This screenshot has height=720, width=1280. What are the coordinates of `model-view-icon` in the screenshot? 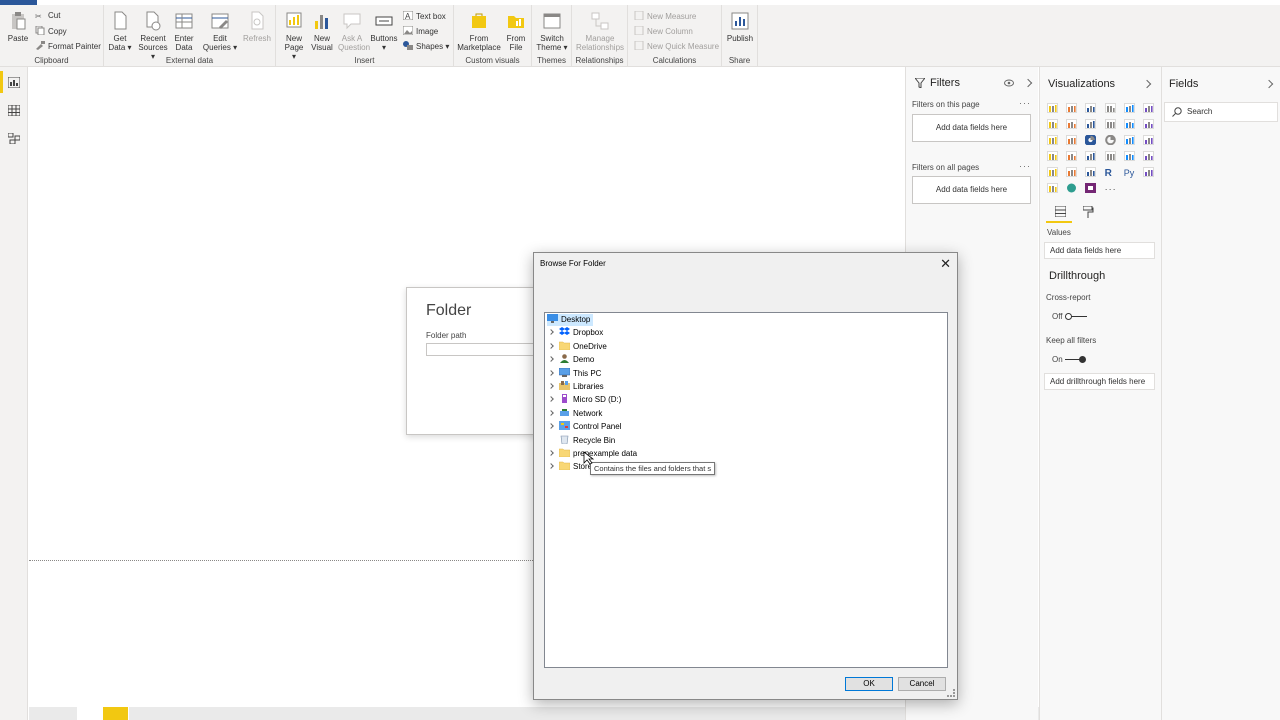 It's located at (14, 138).